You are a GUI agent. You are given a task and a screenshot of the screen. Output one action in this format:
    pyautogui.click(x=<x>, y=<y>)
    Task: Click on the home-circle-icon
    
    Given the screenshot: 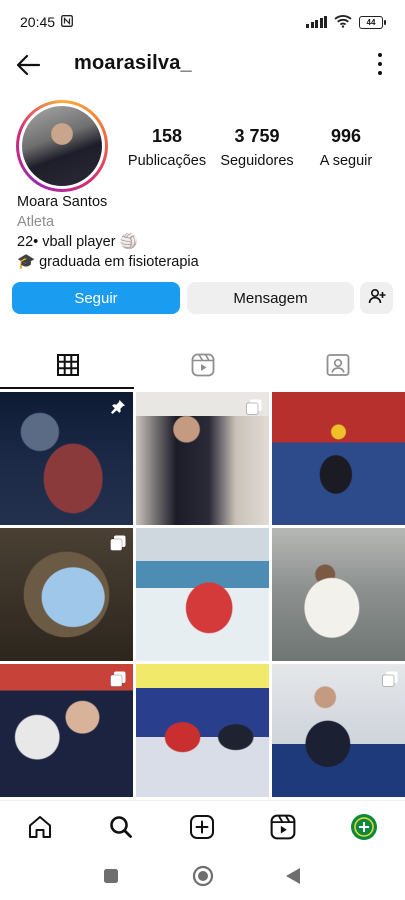 What is the action you would take?
    pyautogui.click(x=203, y=878)
    